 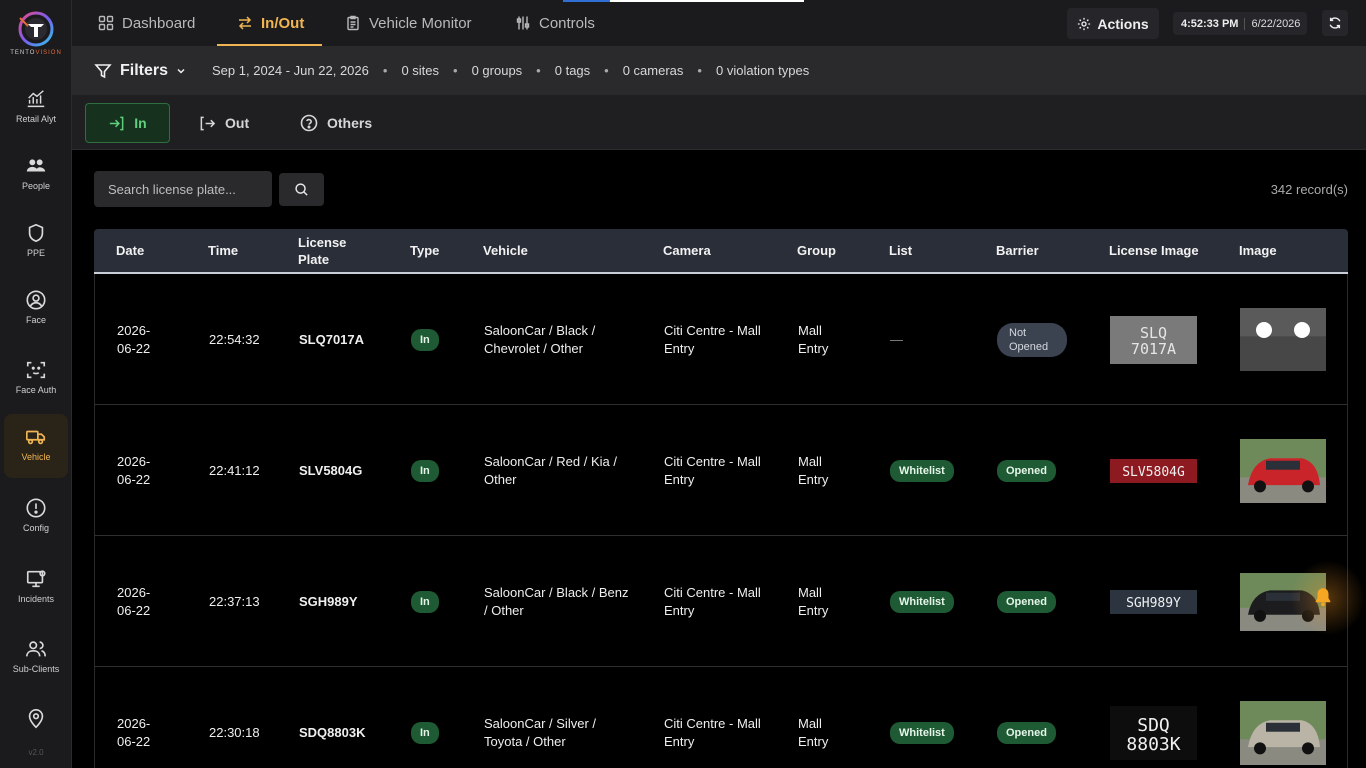 I want to click on sidebar-item-label: Incidents, so click(x=36, y=599).